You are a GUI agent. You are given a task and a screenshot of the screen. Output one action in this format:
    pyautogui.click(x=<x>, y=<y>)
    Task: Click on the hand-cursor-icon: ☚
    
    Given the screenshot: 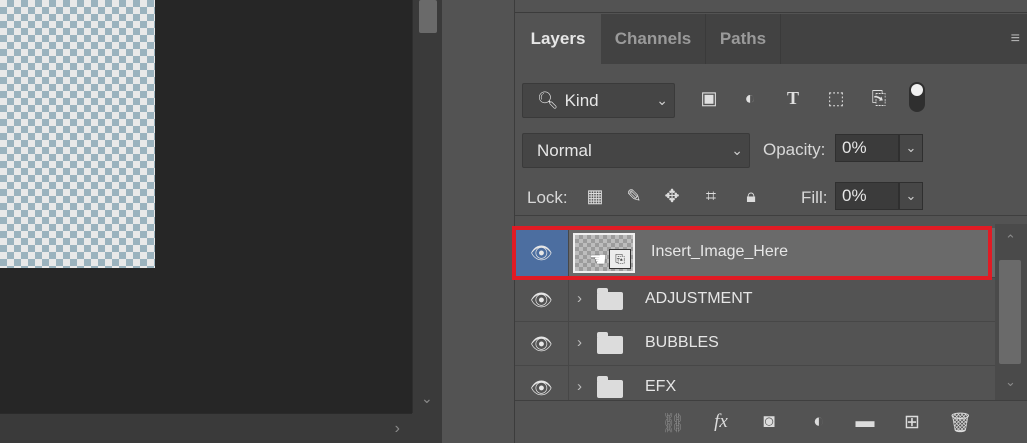 What is the action you would take?
    pyautogui.click(x=598, y=260)
    